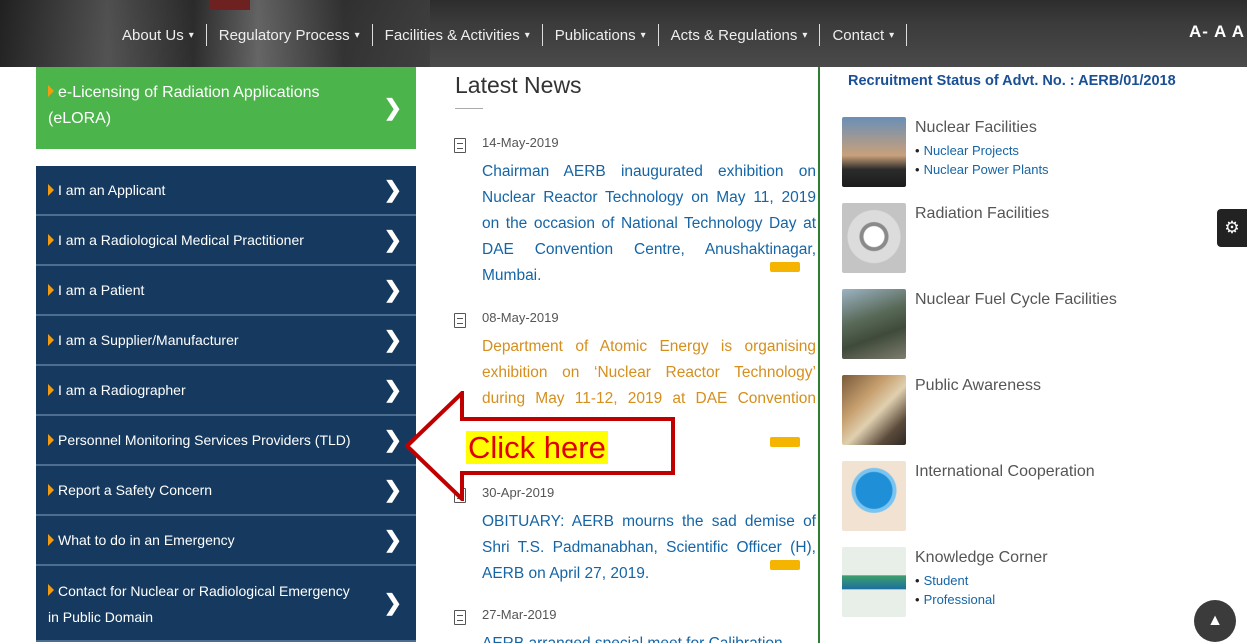 This screenshot has height=643, width=1247. Describe the element at coordinates (739, 35) in the screenshot. I see `nav-acts-regulations: Acts & Regulations ▾` at that location.